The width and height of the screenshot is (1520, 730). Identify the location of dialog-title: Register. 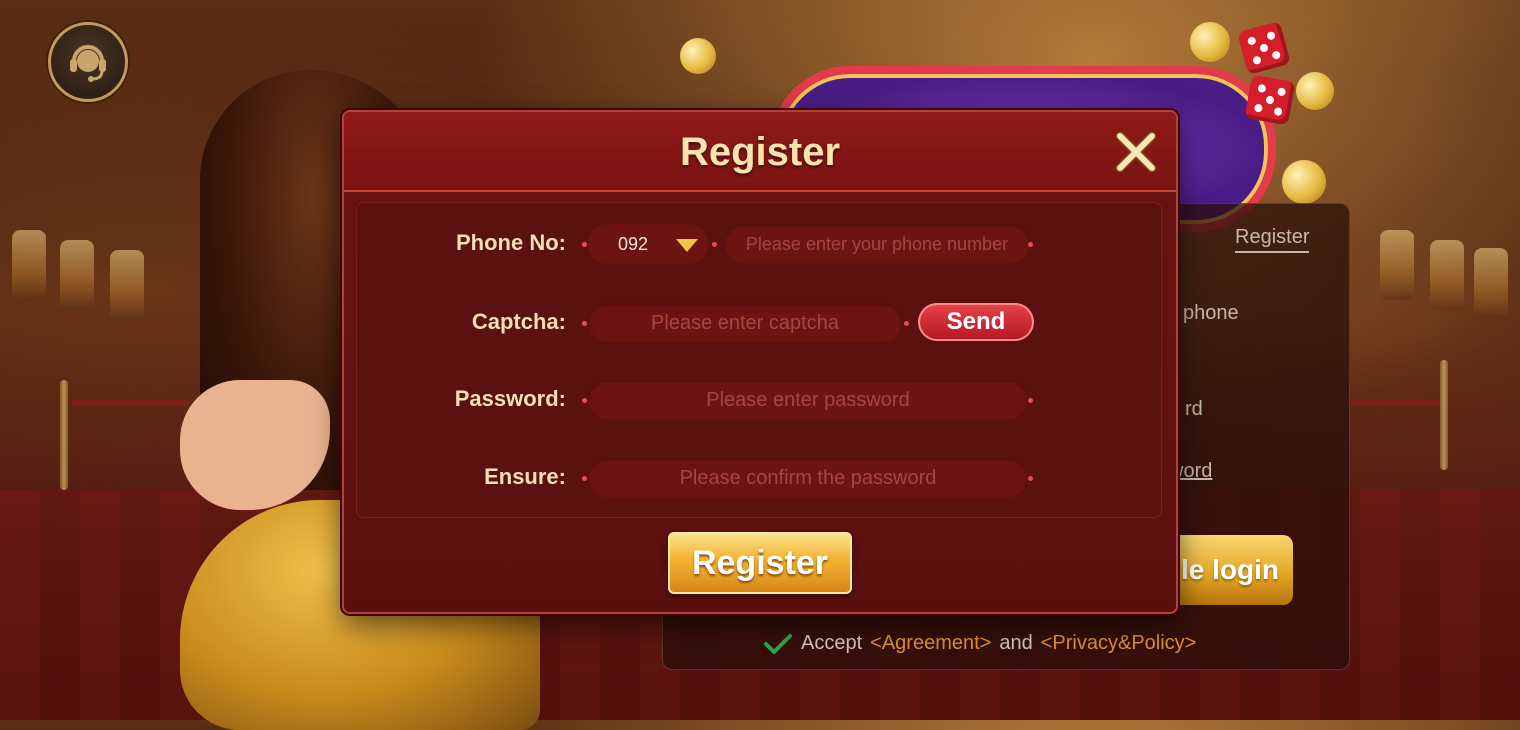
(760, 152).